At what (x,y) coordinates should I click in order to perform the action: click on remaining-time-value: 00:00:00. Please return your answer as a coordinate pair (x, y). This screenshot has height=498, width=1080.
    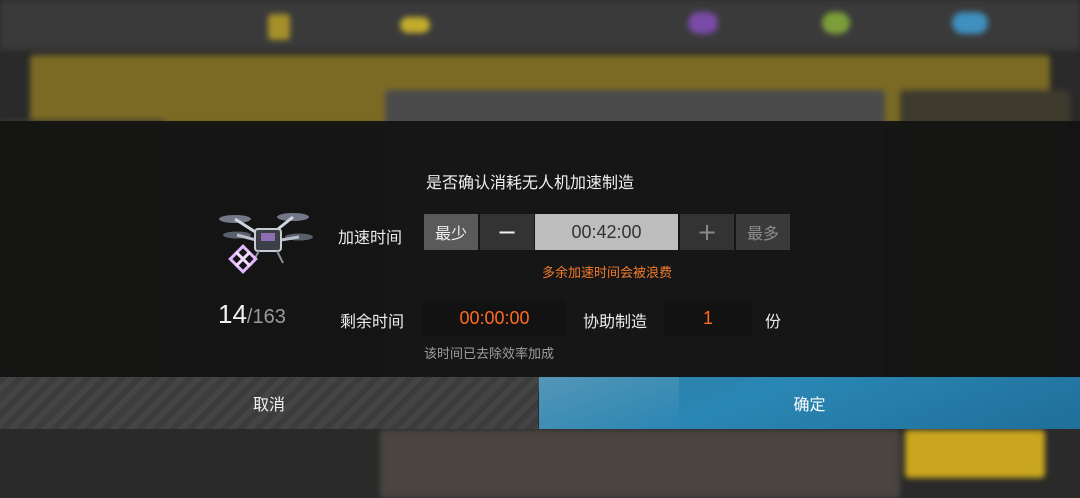
    Looking at the image, I should click on (494, 318).